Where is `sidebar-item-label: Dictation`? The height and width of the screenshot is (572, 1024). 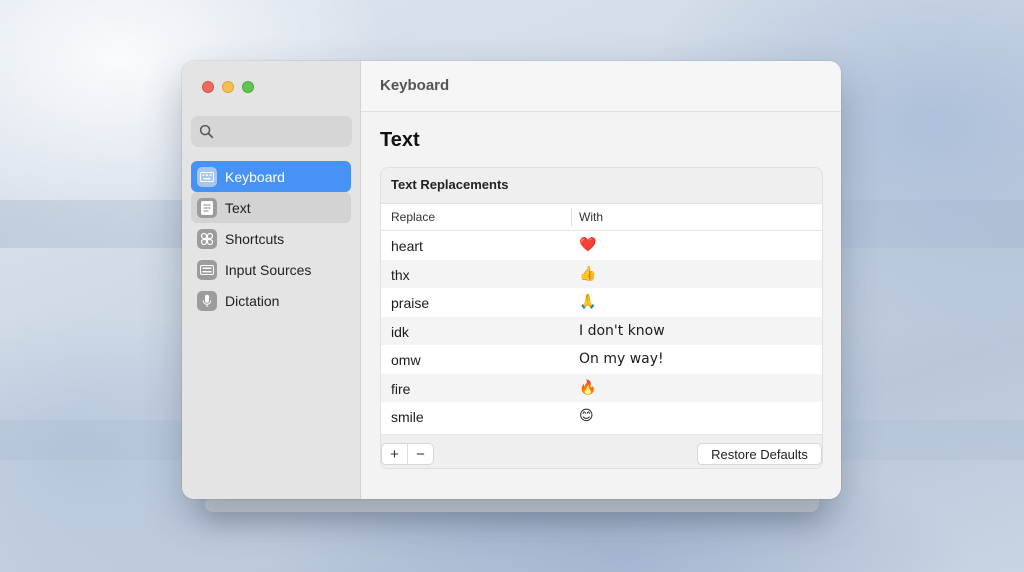
sidebar-item-label: Dictation is located at coordinates (252, 300).